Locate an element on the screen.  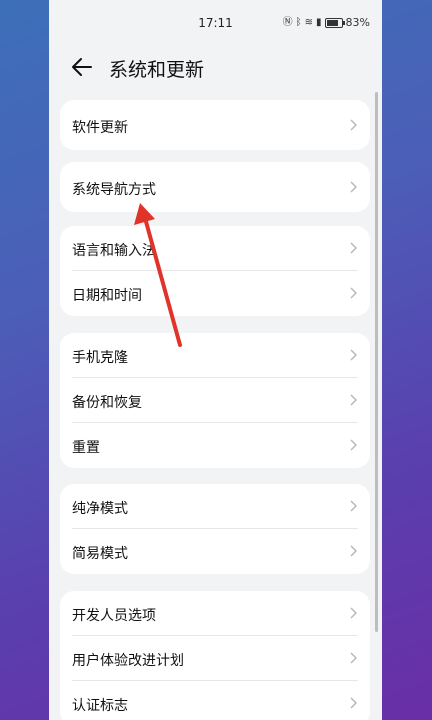
settings-card: 纯净模式 简易模式 is located at coordinates (215, 529).